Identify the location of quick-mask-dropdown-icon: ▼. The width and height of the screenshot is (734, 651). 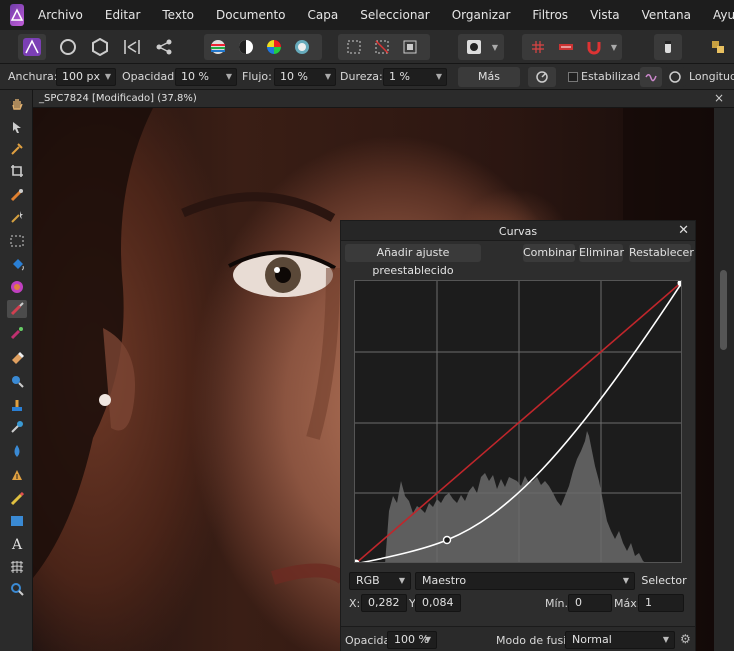
(495, 47).